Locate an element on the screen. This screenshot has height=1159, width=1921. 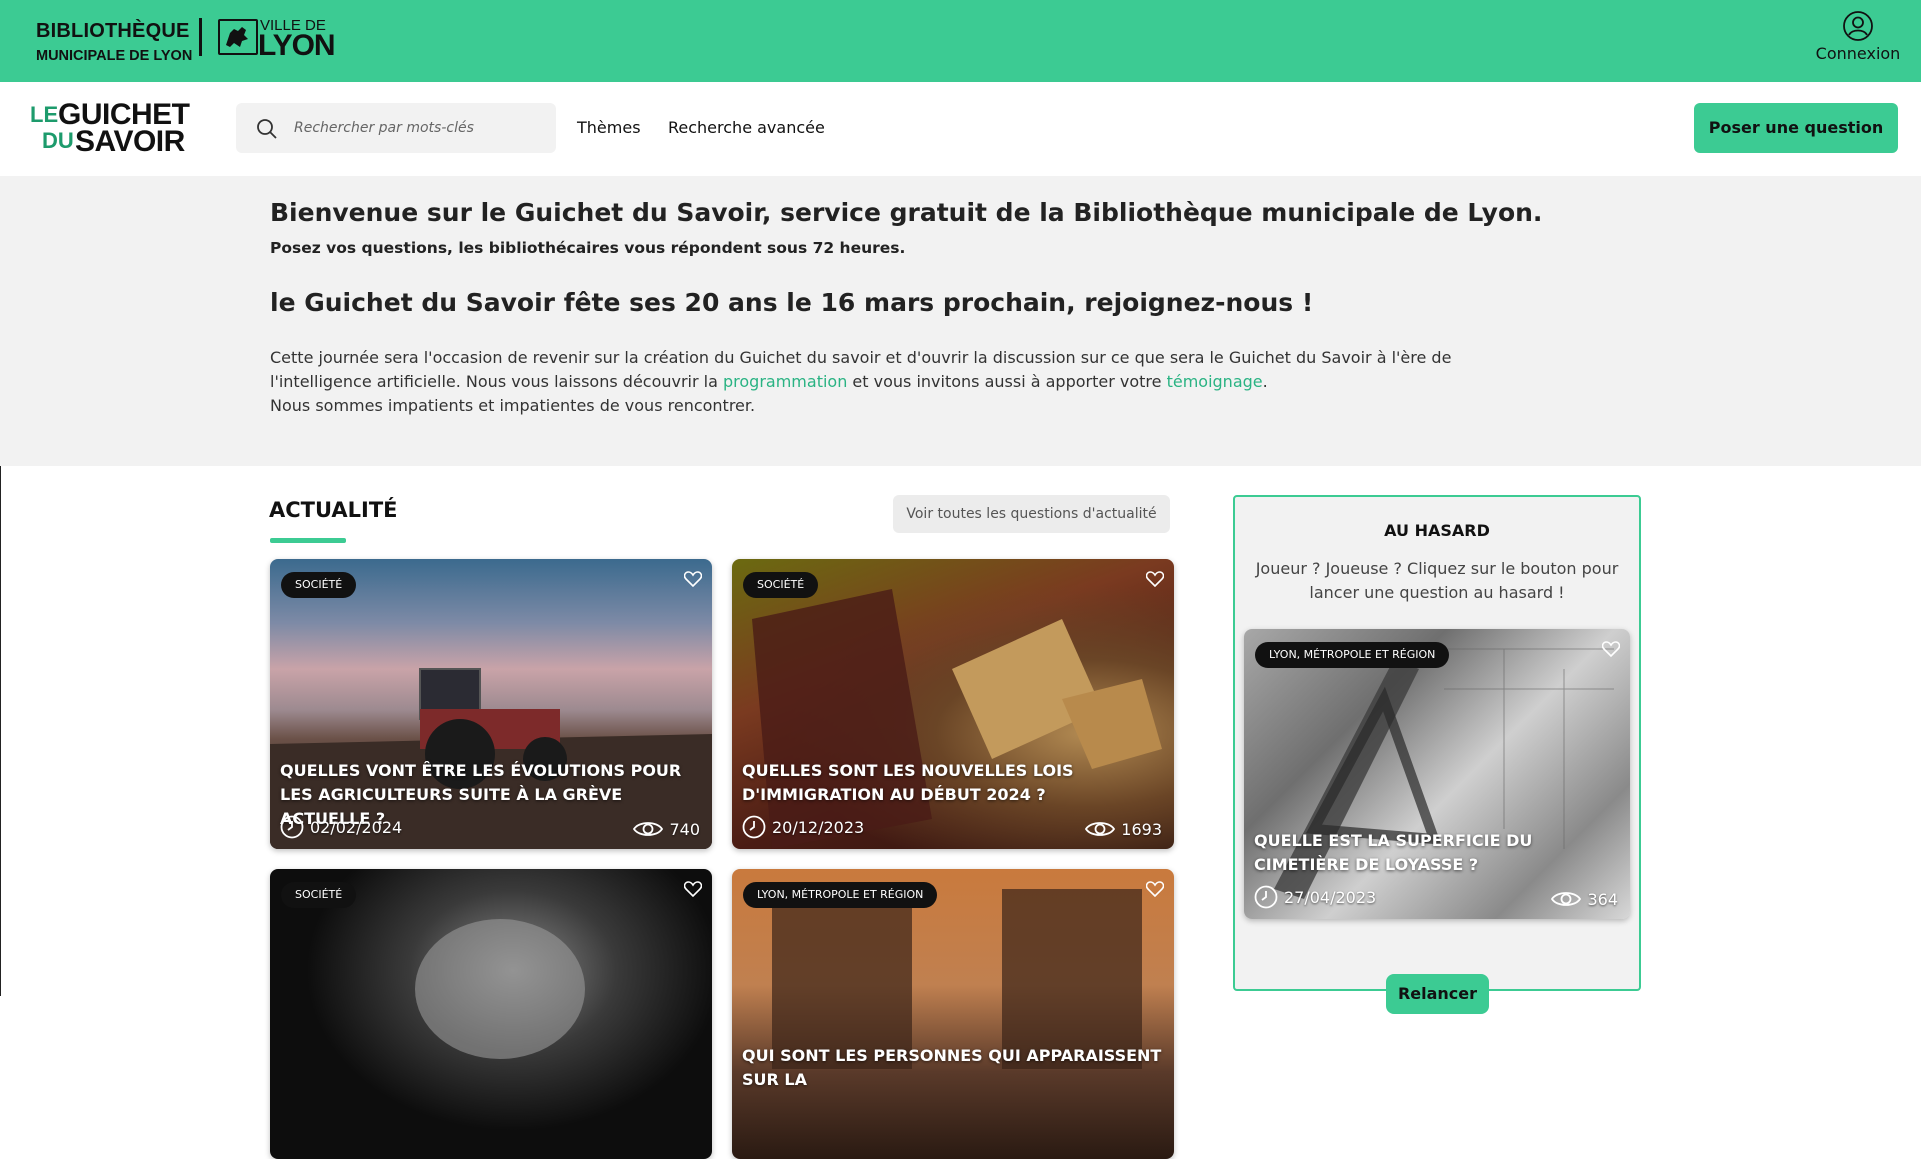
logo-divider is located at coordinates (200, 37).